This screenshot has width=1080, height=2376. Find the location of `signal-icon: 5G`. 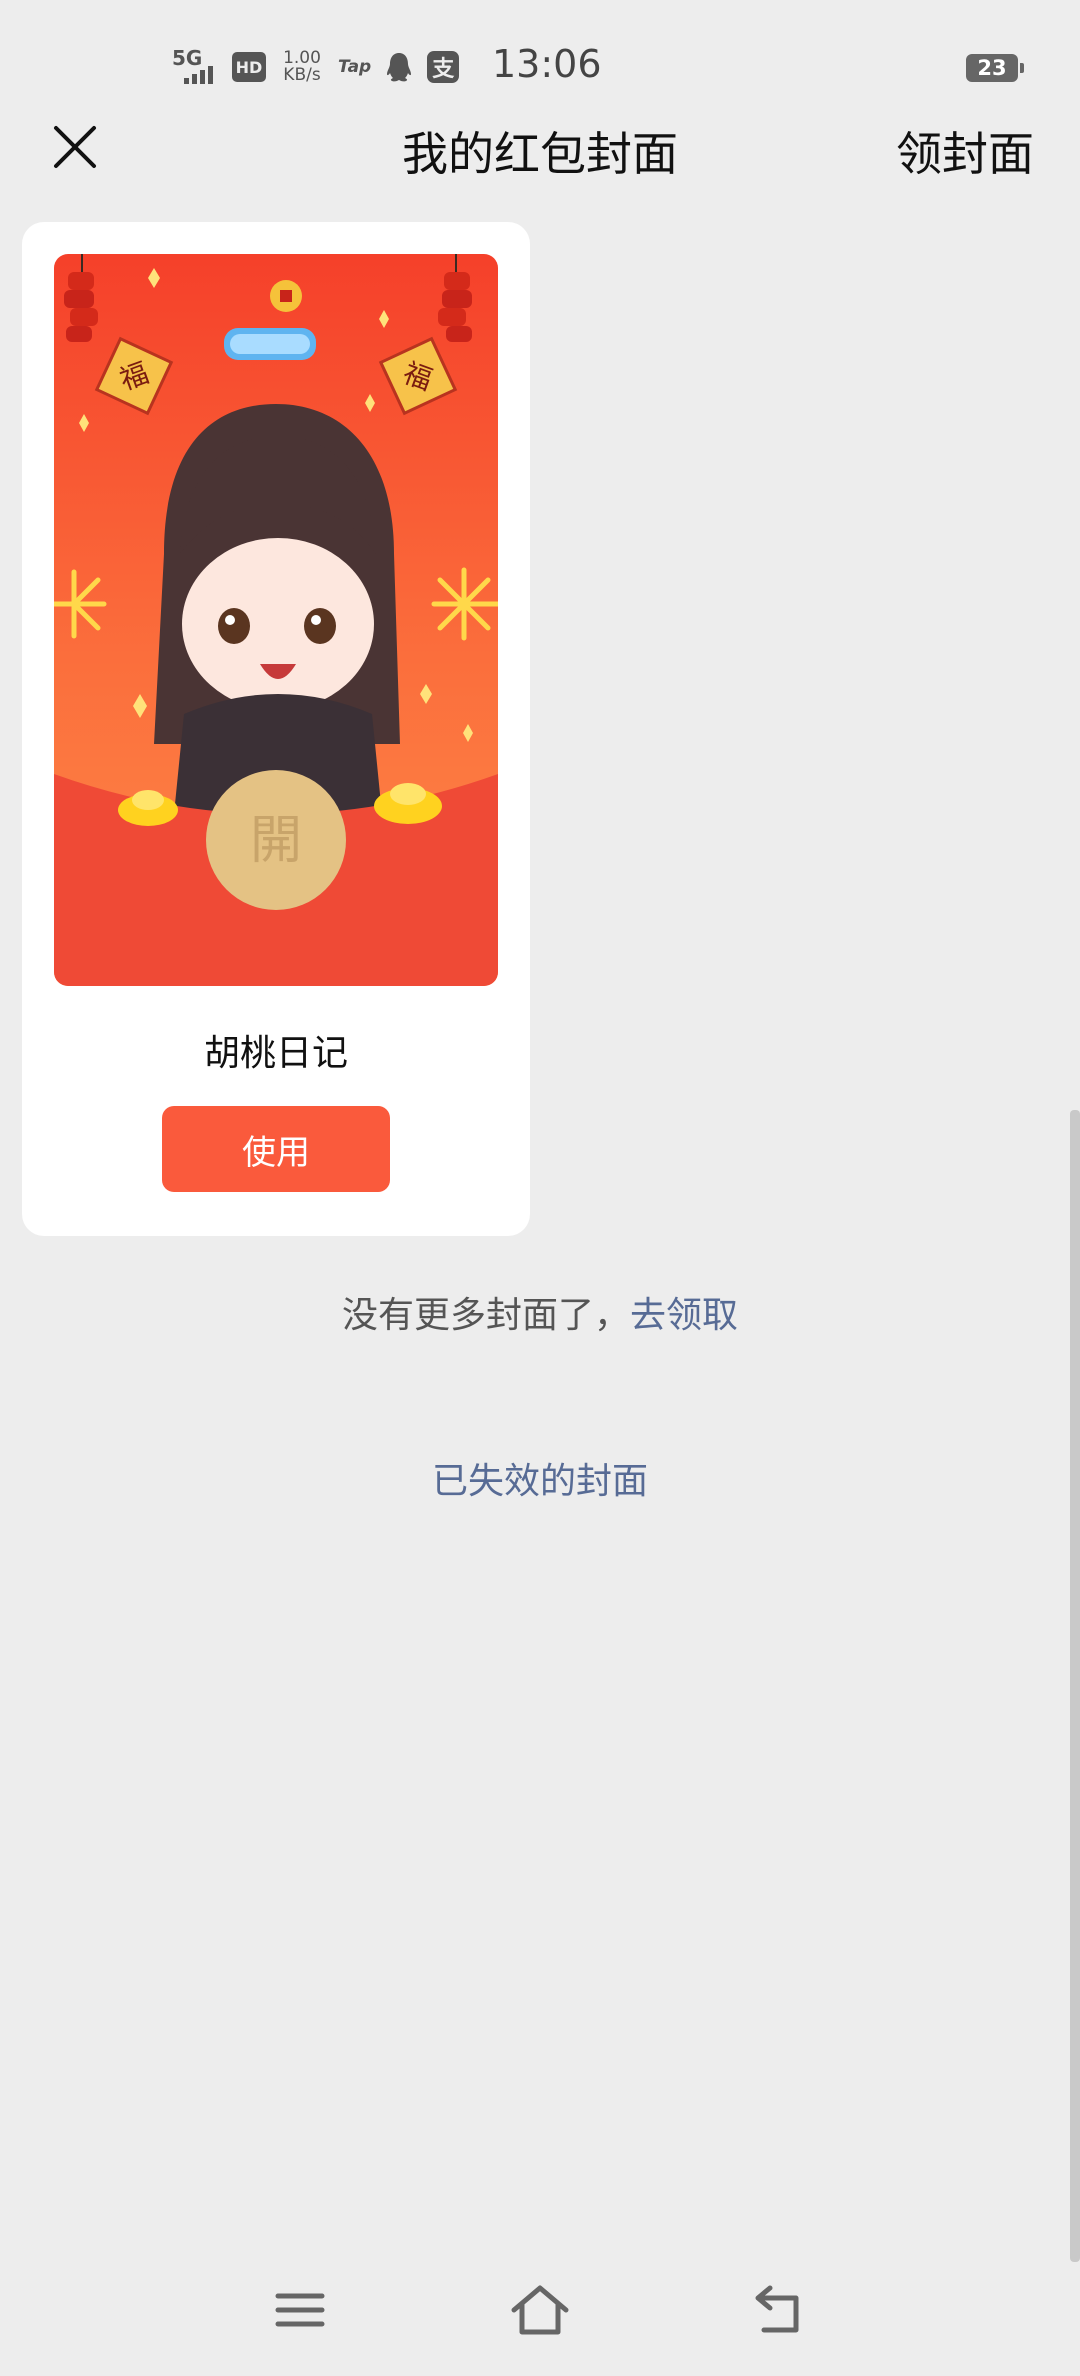

signal-icon: 5G is located at coordinates (195, 67).